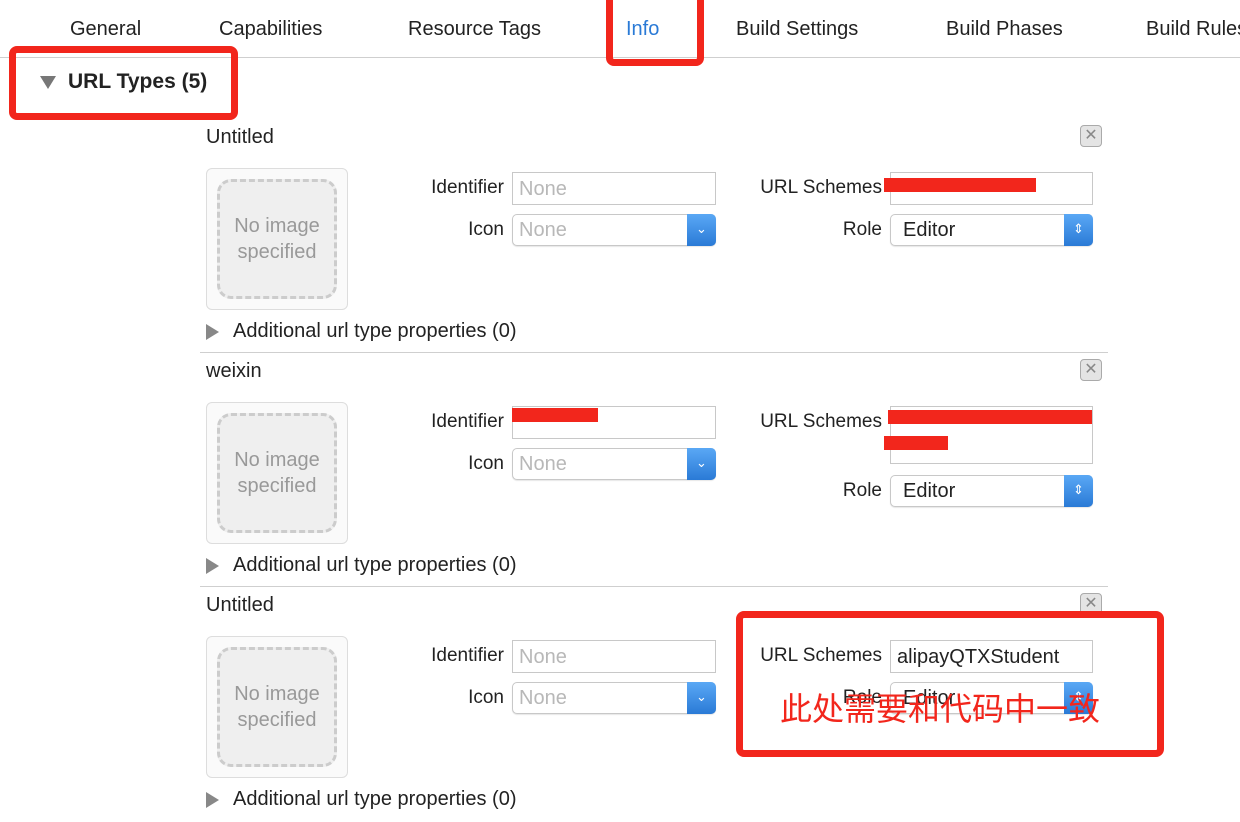 The image size is (1240, 822). What do you see at coordinates (270, 29) in the screenshot?
I see `tab-capabilities: Capabilities` at bounding box center [270, 29].